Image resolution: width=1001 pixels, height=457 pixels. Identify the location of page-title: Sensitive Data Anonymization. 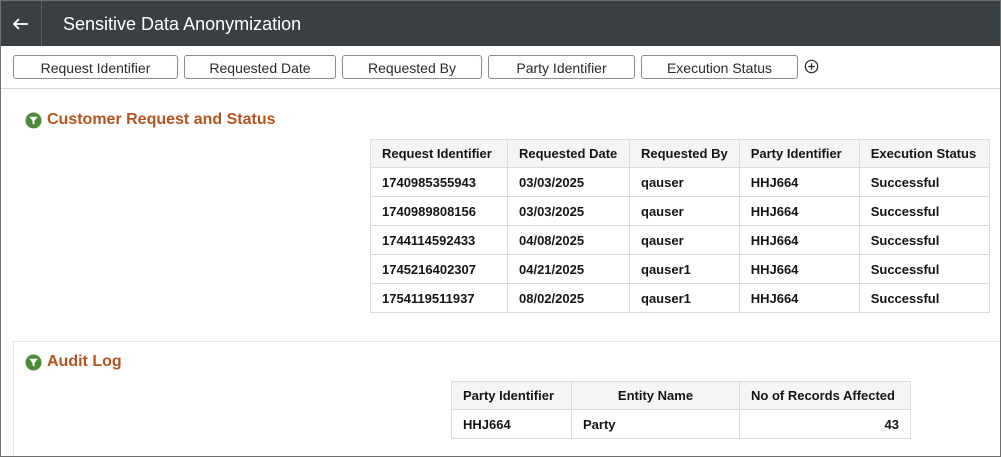
(182, 24).